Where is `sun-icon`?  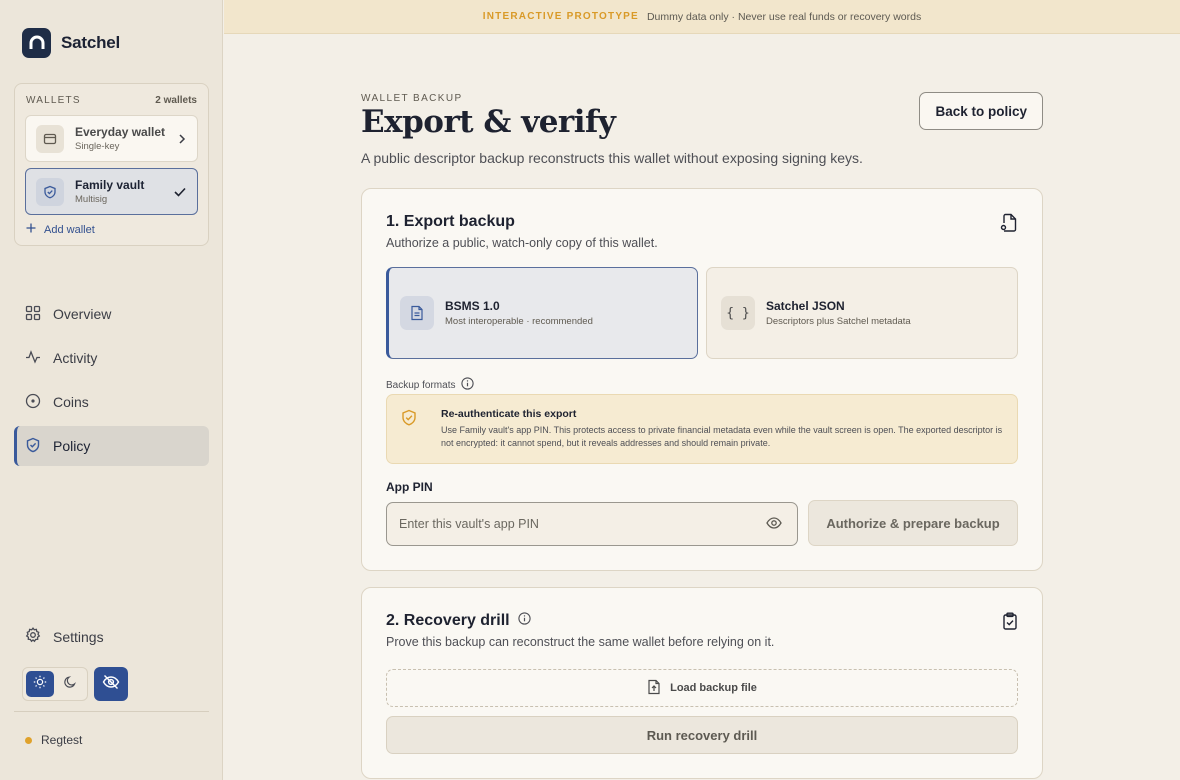
sun-icon is located at coordinates (40, 684).